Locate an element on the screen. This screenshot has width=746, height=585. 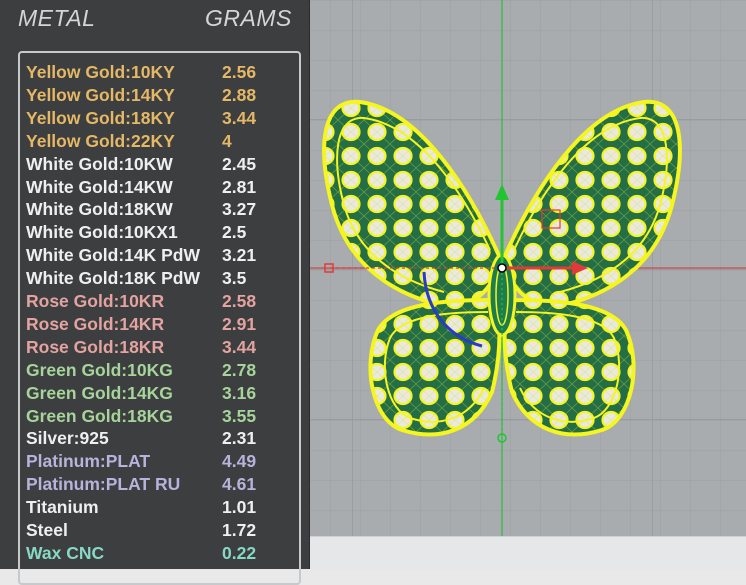
metal-row: Rose Gold:14KR 2.91 is located at coordinates (161, 324).